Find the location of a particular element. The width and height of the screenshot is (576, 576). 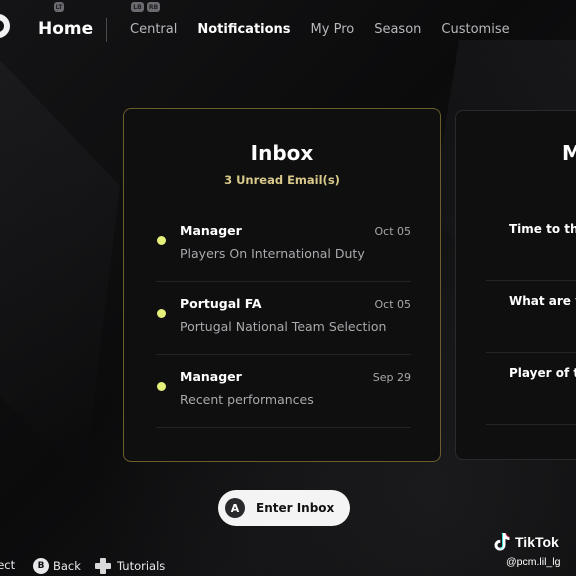

controller-hints: lect B Back Tutorials is located at coordinates (150, 567).